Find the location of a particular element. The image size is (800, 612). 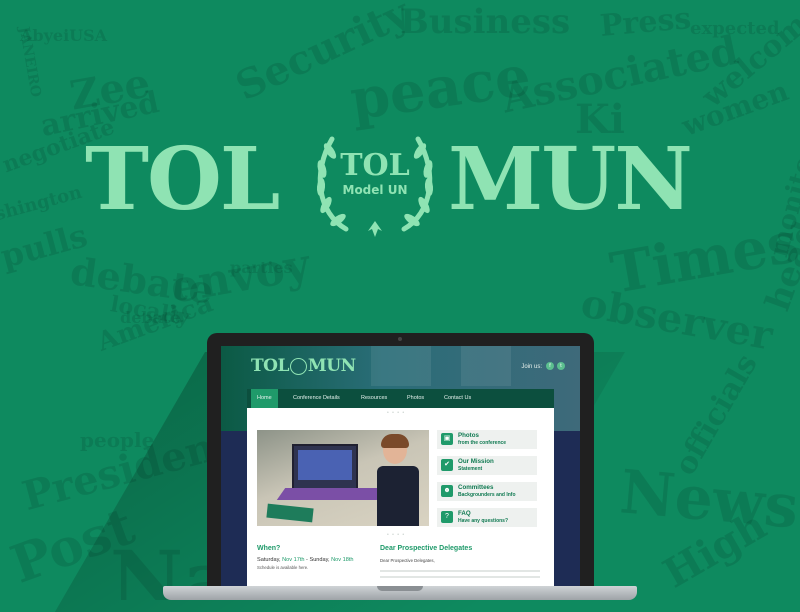

laptop-base is located at coordinates (400, 593).